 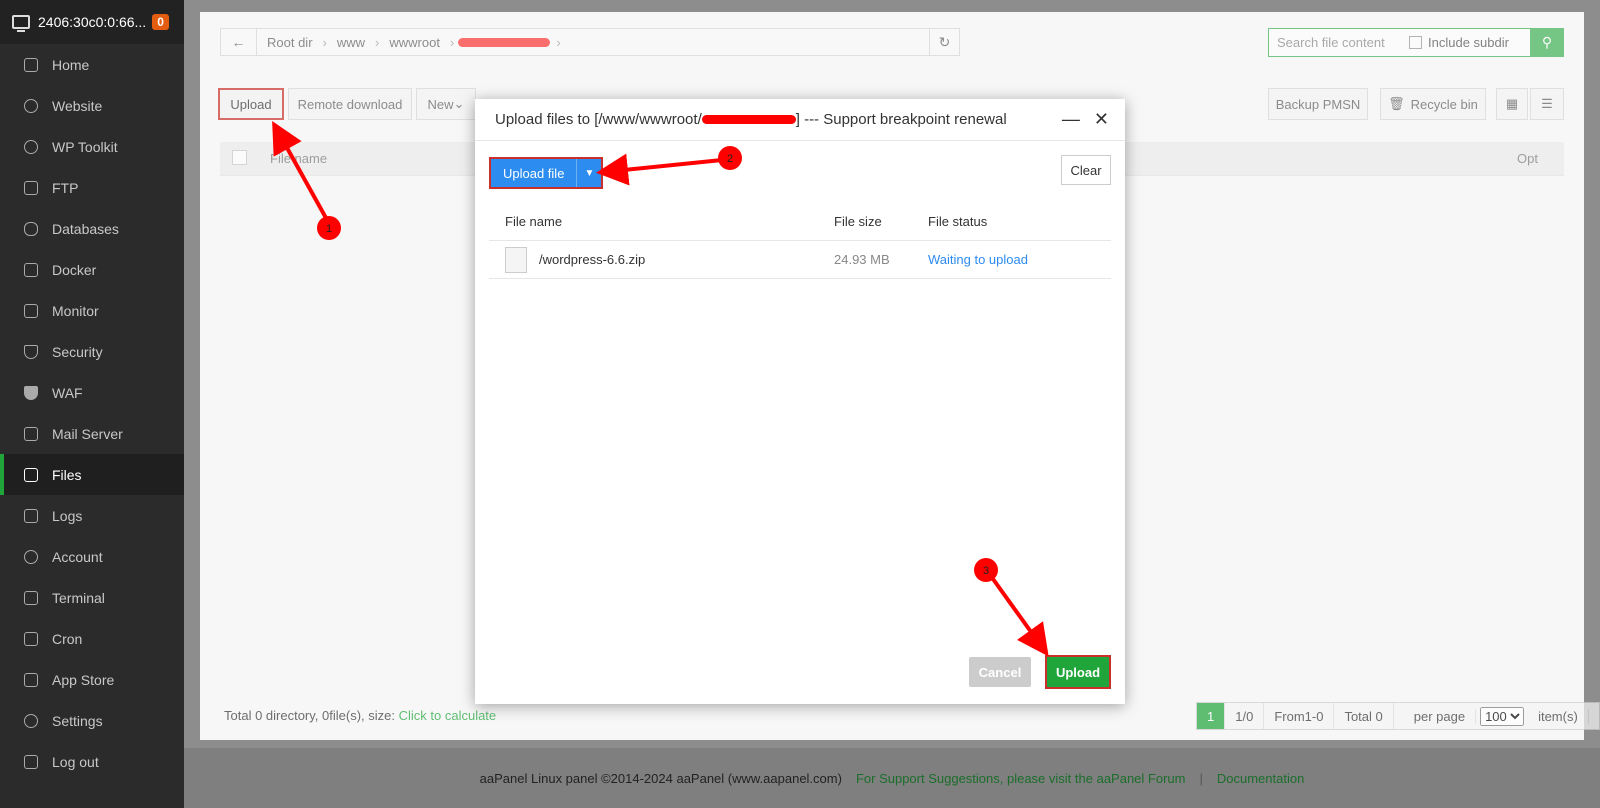 I want to click on dialog-title-prefix: Upload files to [/www/wwwroot/, so click(x=598, y=119).